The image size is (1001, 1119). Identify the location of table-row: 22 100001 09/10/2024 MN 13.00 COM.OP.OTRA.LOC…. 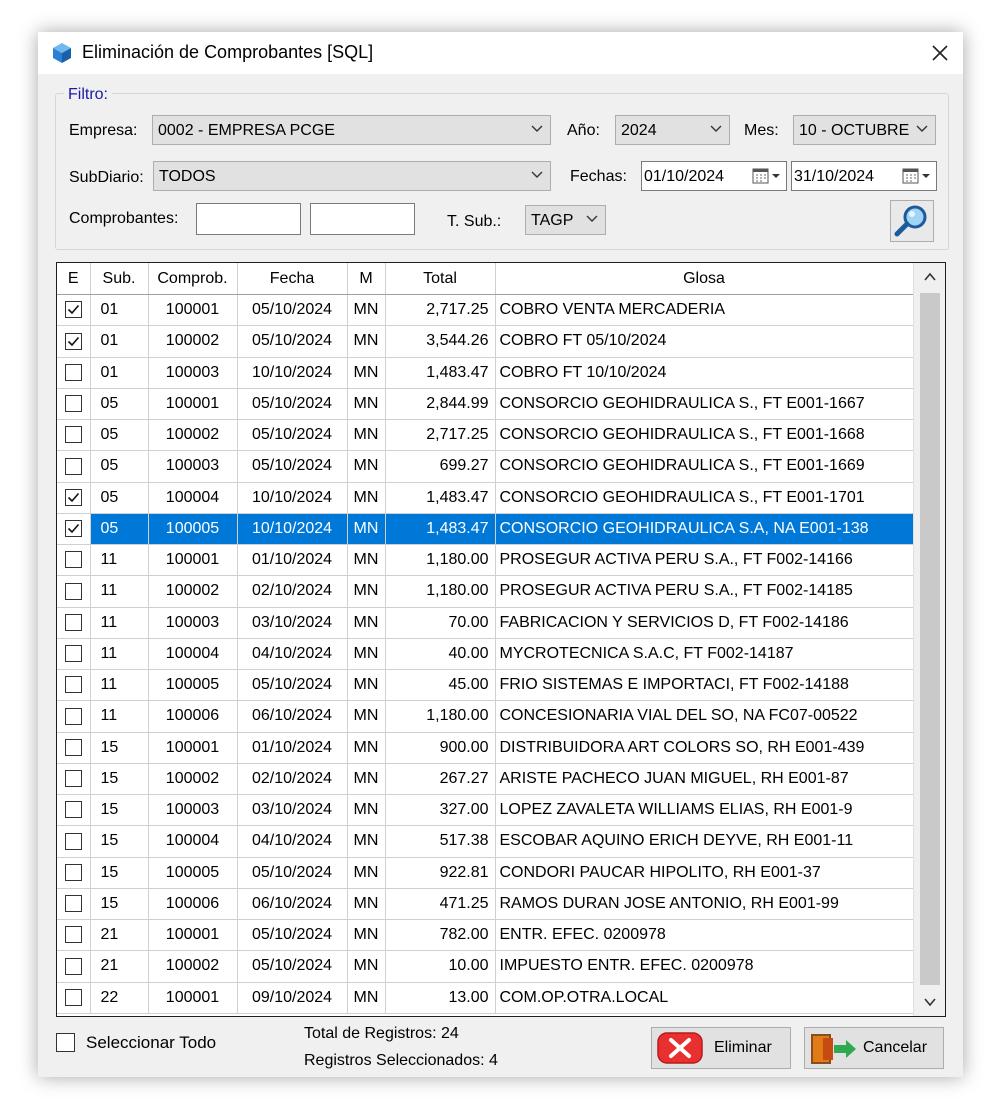
(485, 998).